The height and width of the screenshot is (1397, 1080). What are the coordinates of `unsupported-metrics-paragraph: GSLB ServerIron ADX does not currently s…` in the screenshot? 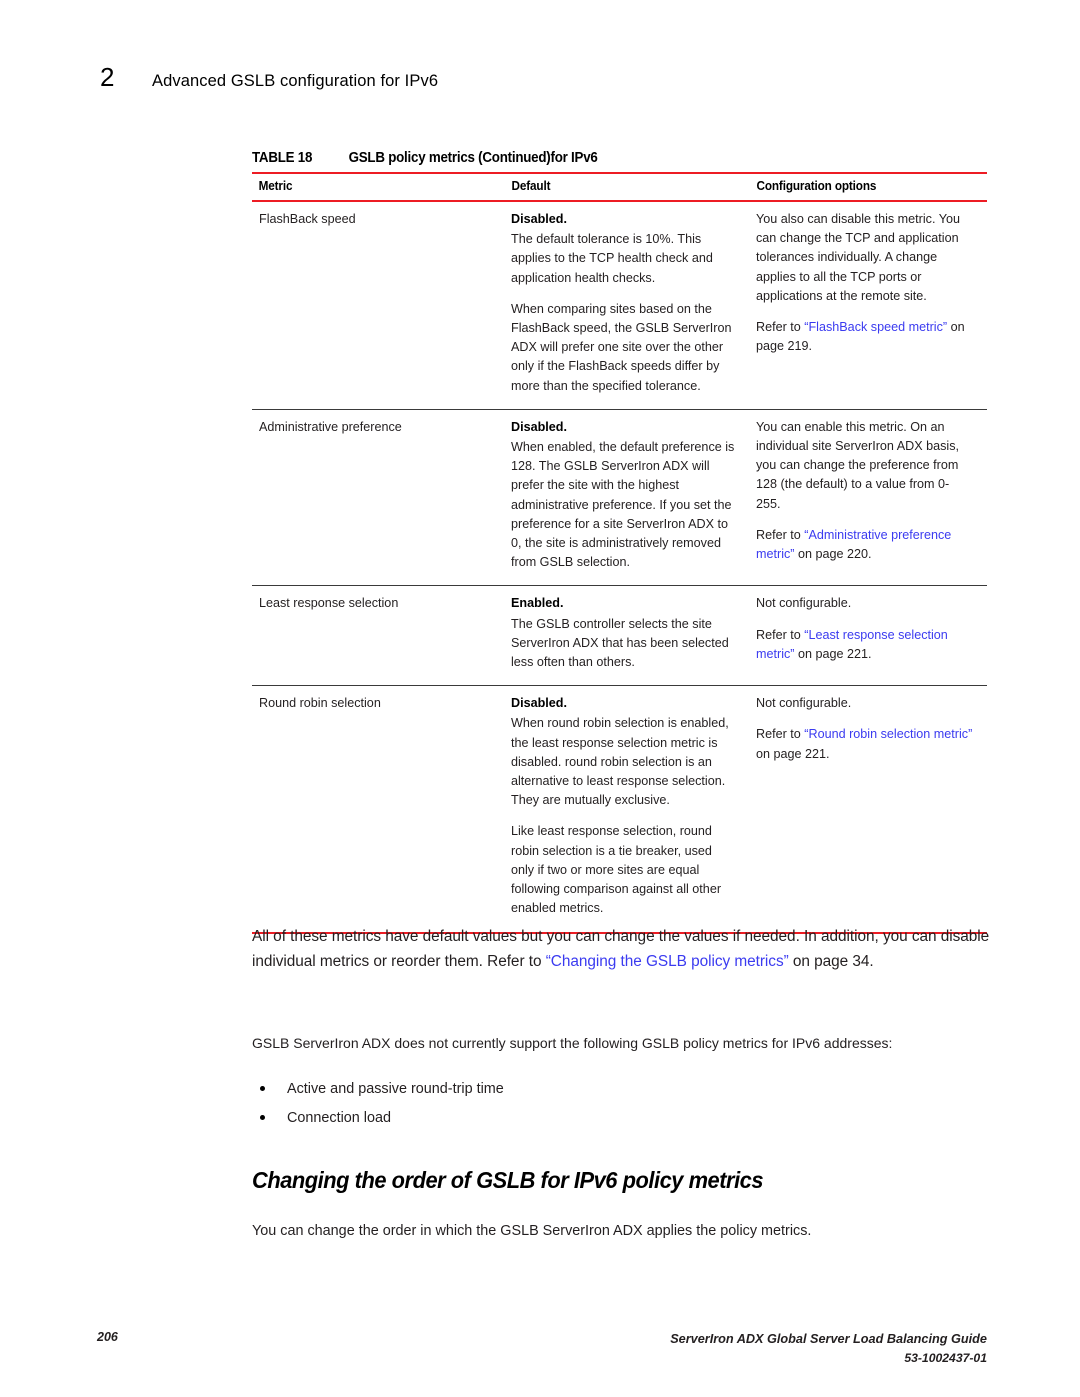 It's located at (572, 1043).